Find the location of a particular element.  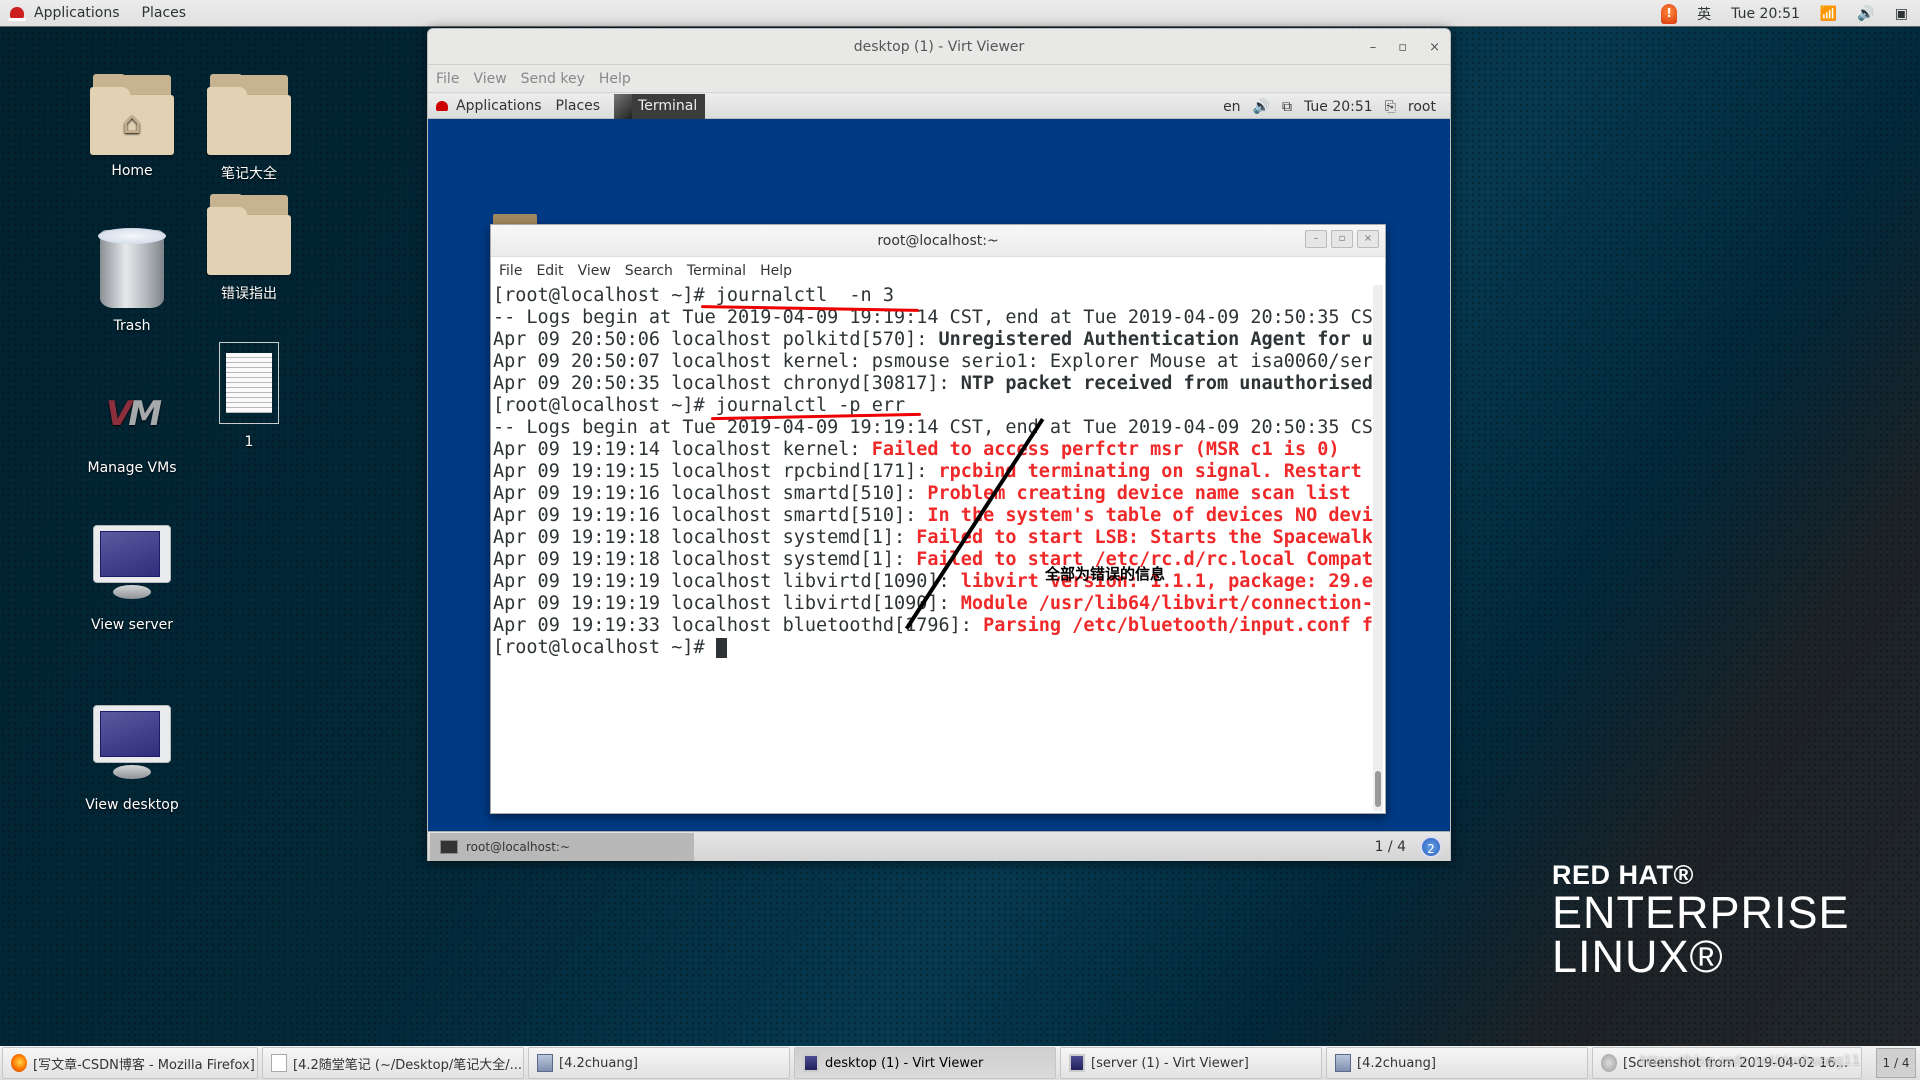

desktop-icon-label: View server is located at coordinates (132, 625).